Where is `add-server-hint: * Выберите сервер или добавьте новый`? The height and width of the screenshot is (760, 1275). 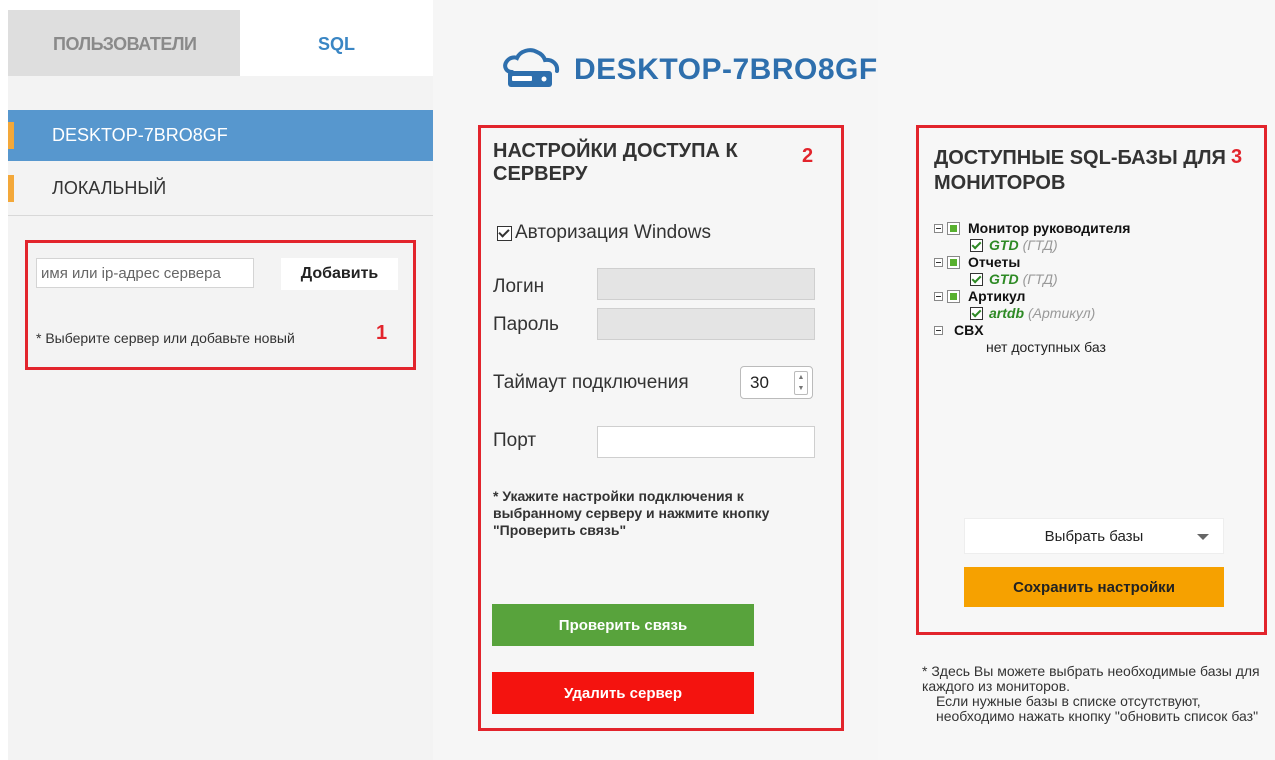
add-server-hint: * Выберите сервер или добавьте новый is located at coordinates (165, 338).